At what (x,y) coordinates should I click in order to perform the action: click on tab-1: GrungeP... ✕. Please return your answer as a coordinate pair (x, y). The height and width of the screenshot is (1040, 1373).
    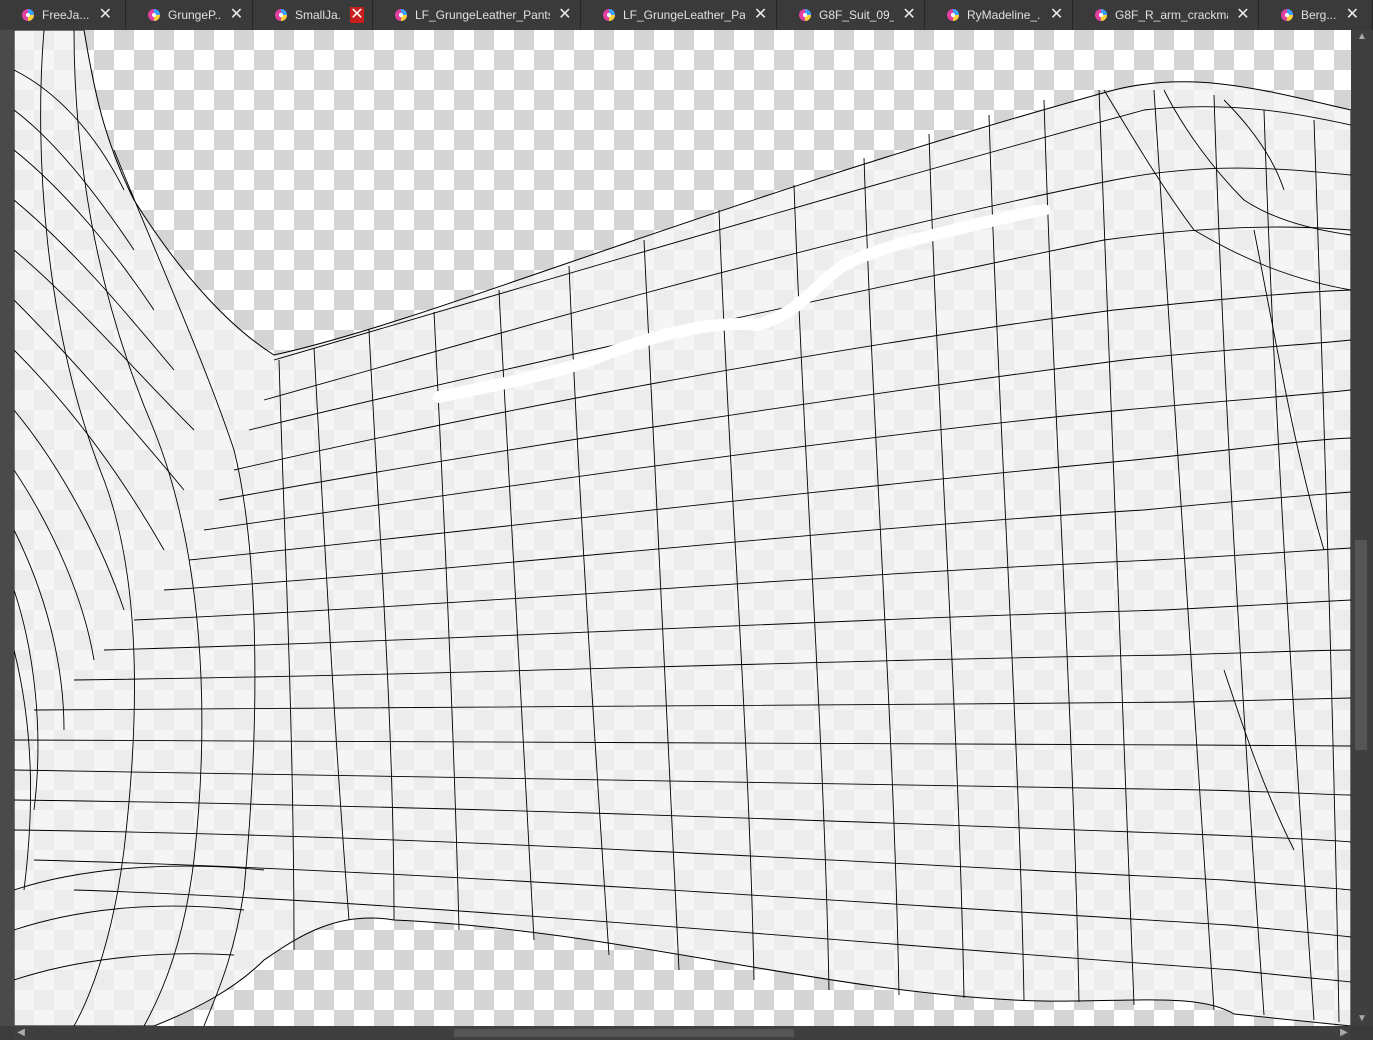
    Looking at the image, I should click on (189, 15).